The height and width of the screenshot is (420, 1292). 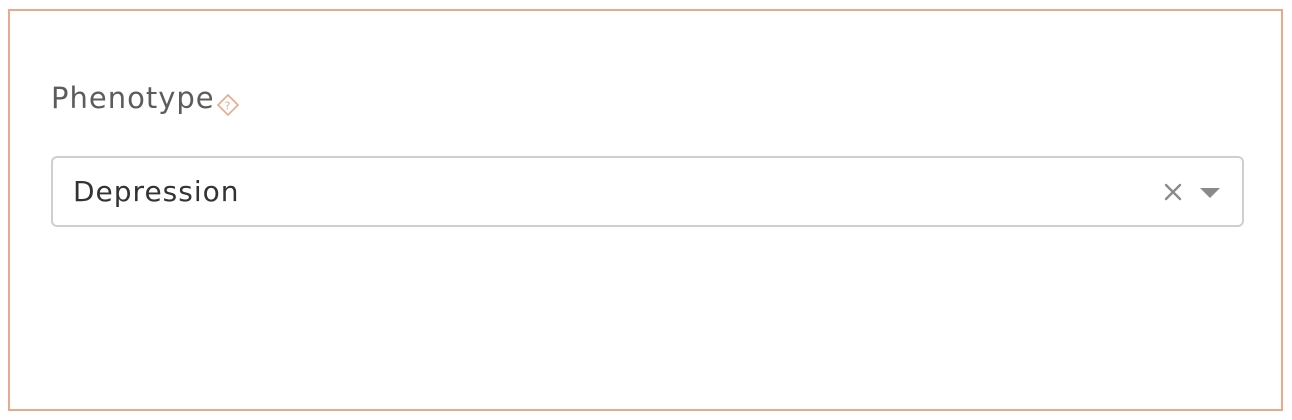 I want to click on question-diamond-icon: ?, so click(x=227, y=103).